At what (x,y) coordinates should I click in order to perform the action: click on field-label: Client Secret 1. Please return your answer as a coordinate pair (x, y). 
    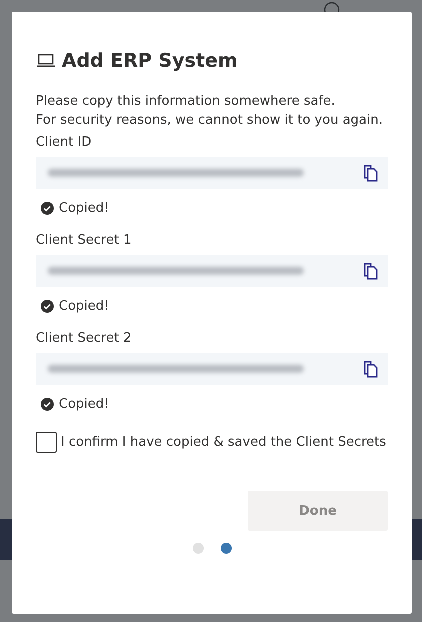
    Looking at the image, I should click on (84, 241).